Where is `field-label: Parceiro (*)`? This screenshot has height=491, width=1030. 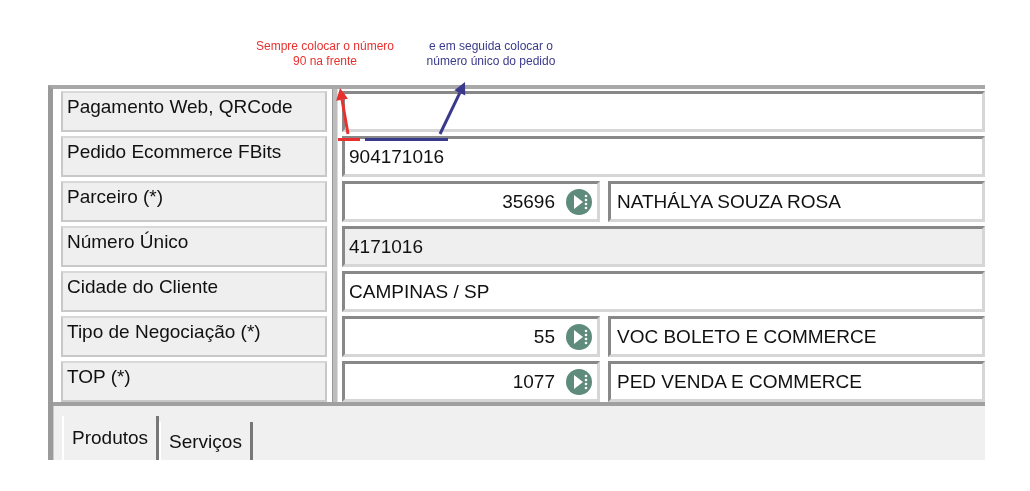
field-label: Parceiro (*) is located at coordinates (194, 201).